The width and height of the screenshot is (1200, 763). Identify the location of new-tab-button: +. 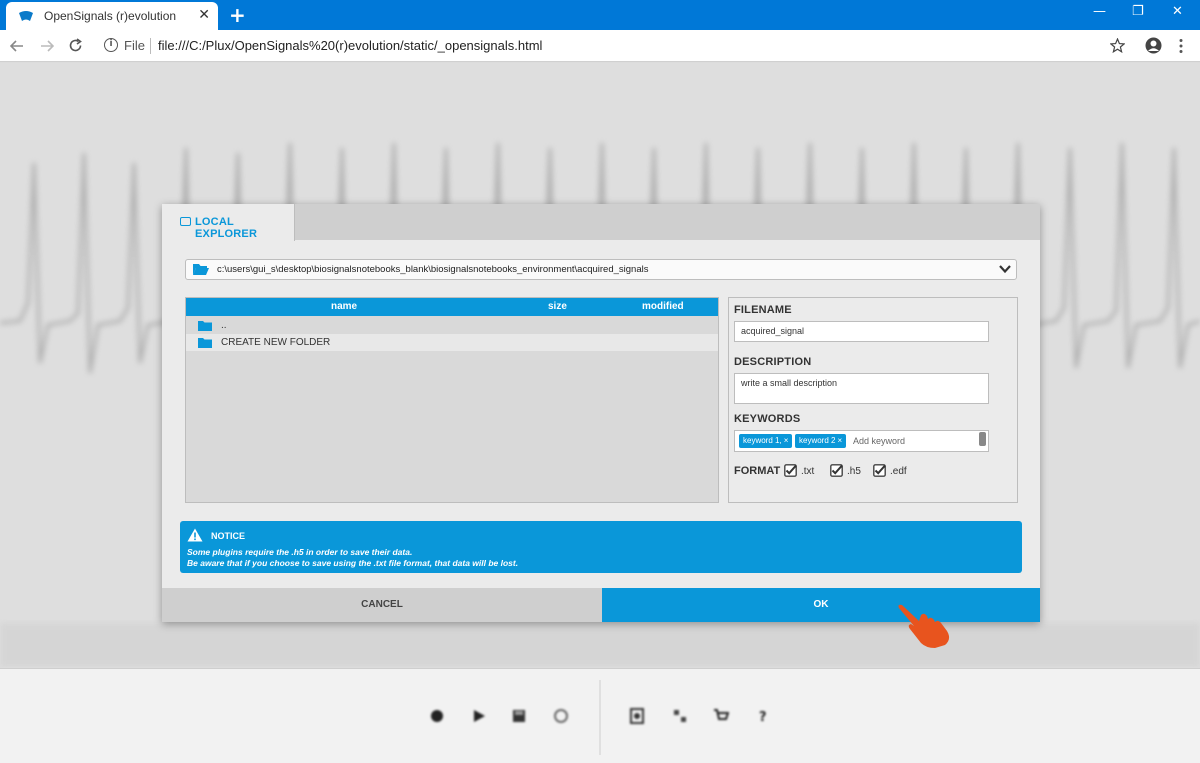
(237, 15).